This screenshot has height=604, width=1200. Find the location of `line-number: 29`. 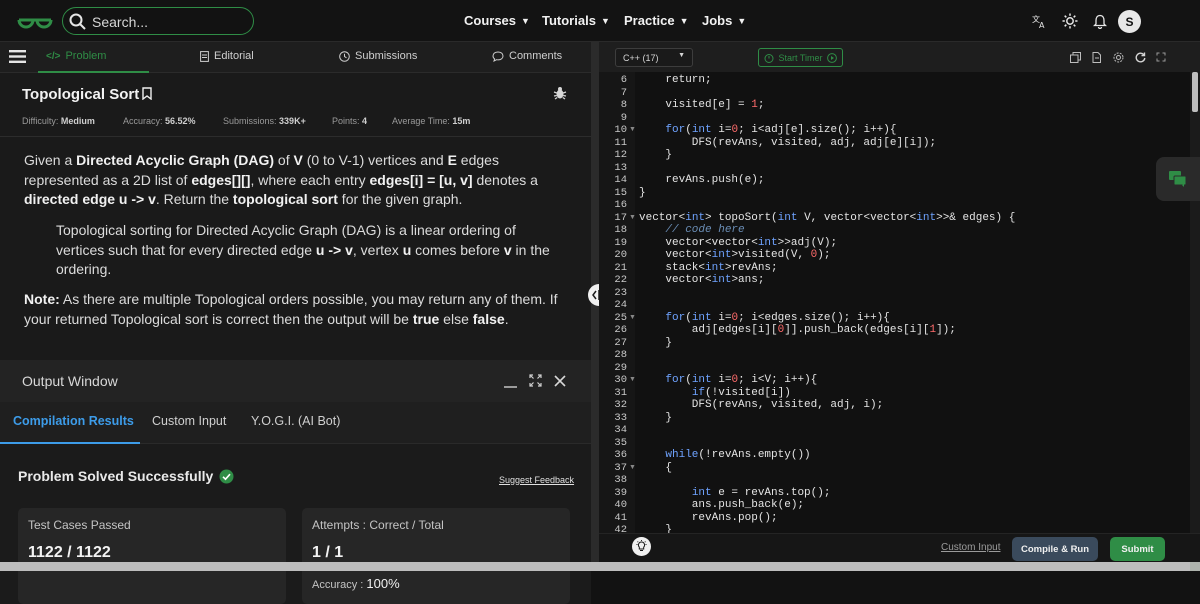

line-number: 29 is located at coordinates (620, 367).